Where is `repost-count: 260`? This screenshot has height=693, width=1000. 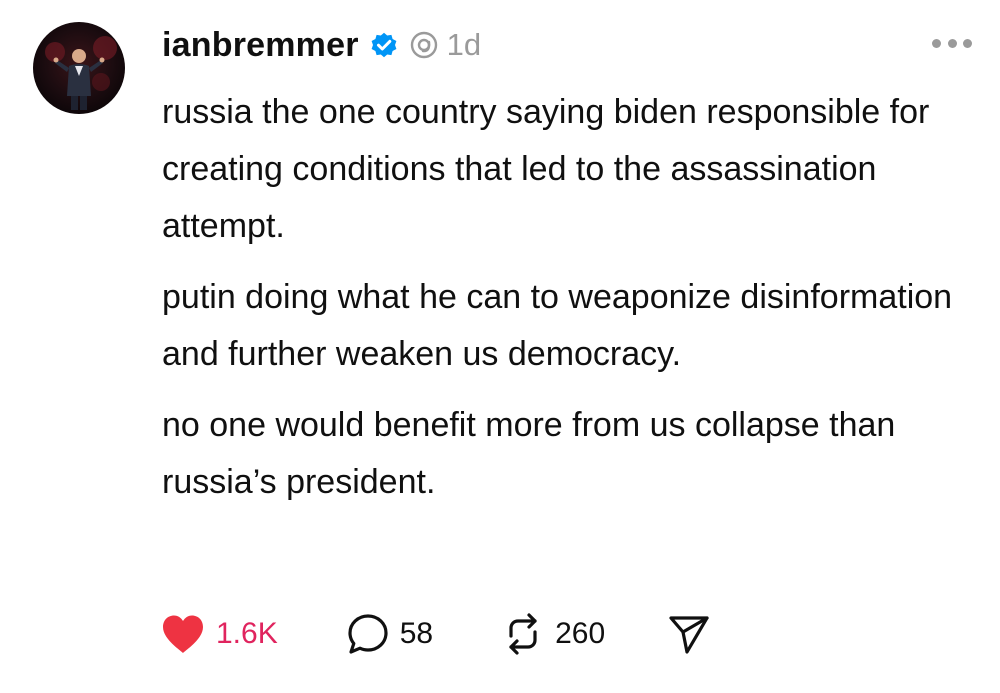
repost-count: 260 is located at coordinates (580, 633).